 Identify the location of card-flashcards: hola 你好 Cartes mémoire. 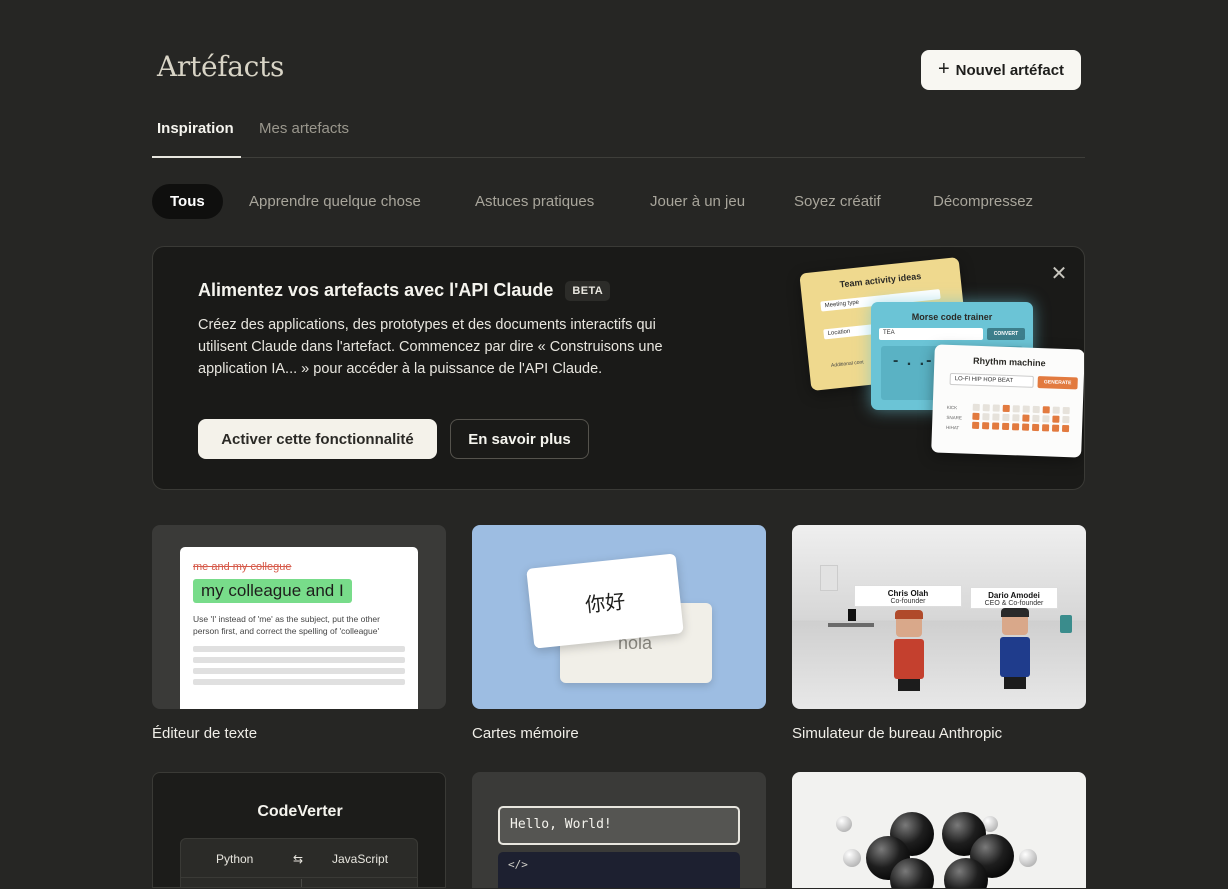
(619, 633).